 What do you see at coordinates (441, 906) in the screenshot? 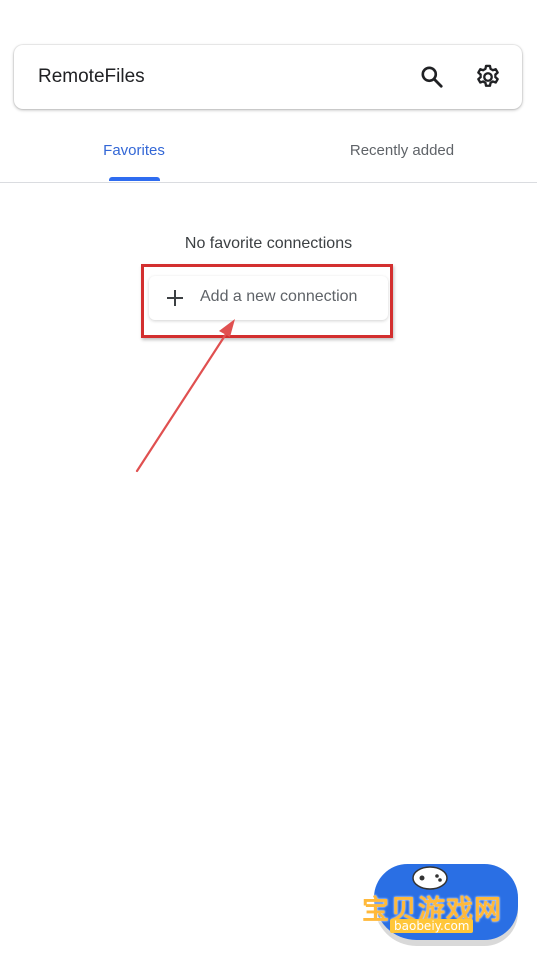
I see `watermark-logo: 宝贝游戏网 baobeiy.com` at bounding box center [441, 906].